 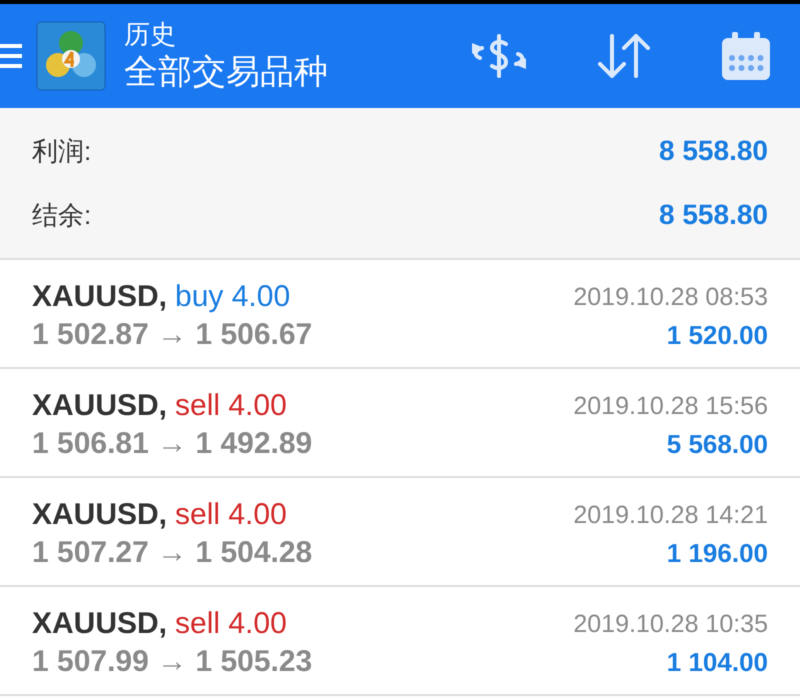 What do you see at coordinates (717, 553) in the screenshot?
I see `trade-profit: 1 196.00` at bounding box center [717, 553].